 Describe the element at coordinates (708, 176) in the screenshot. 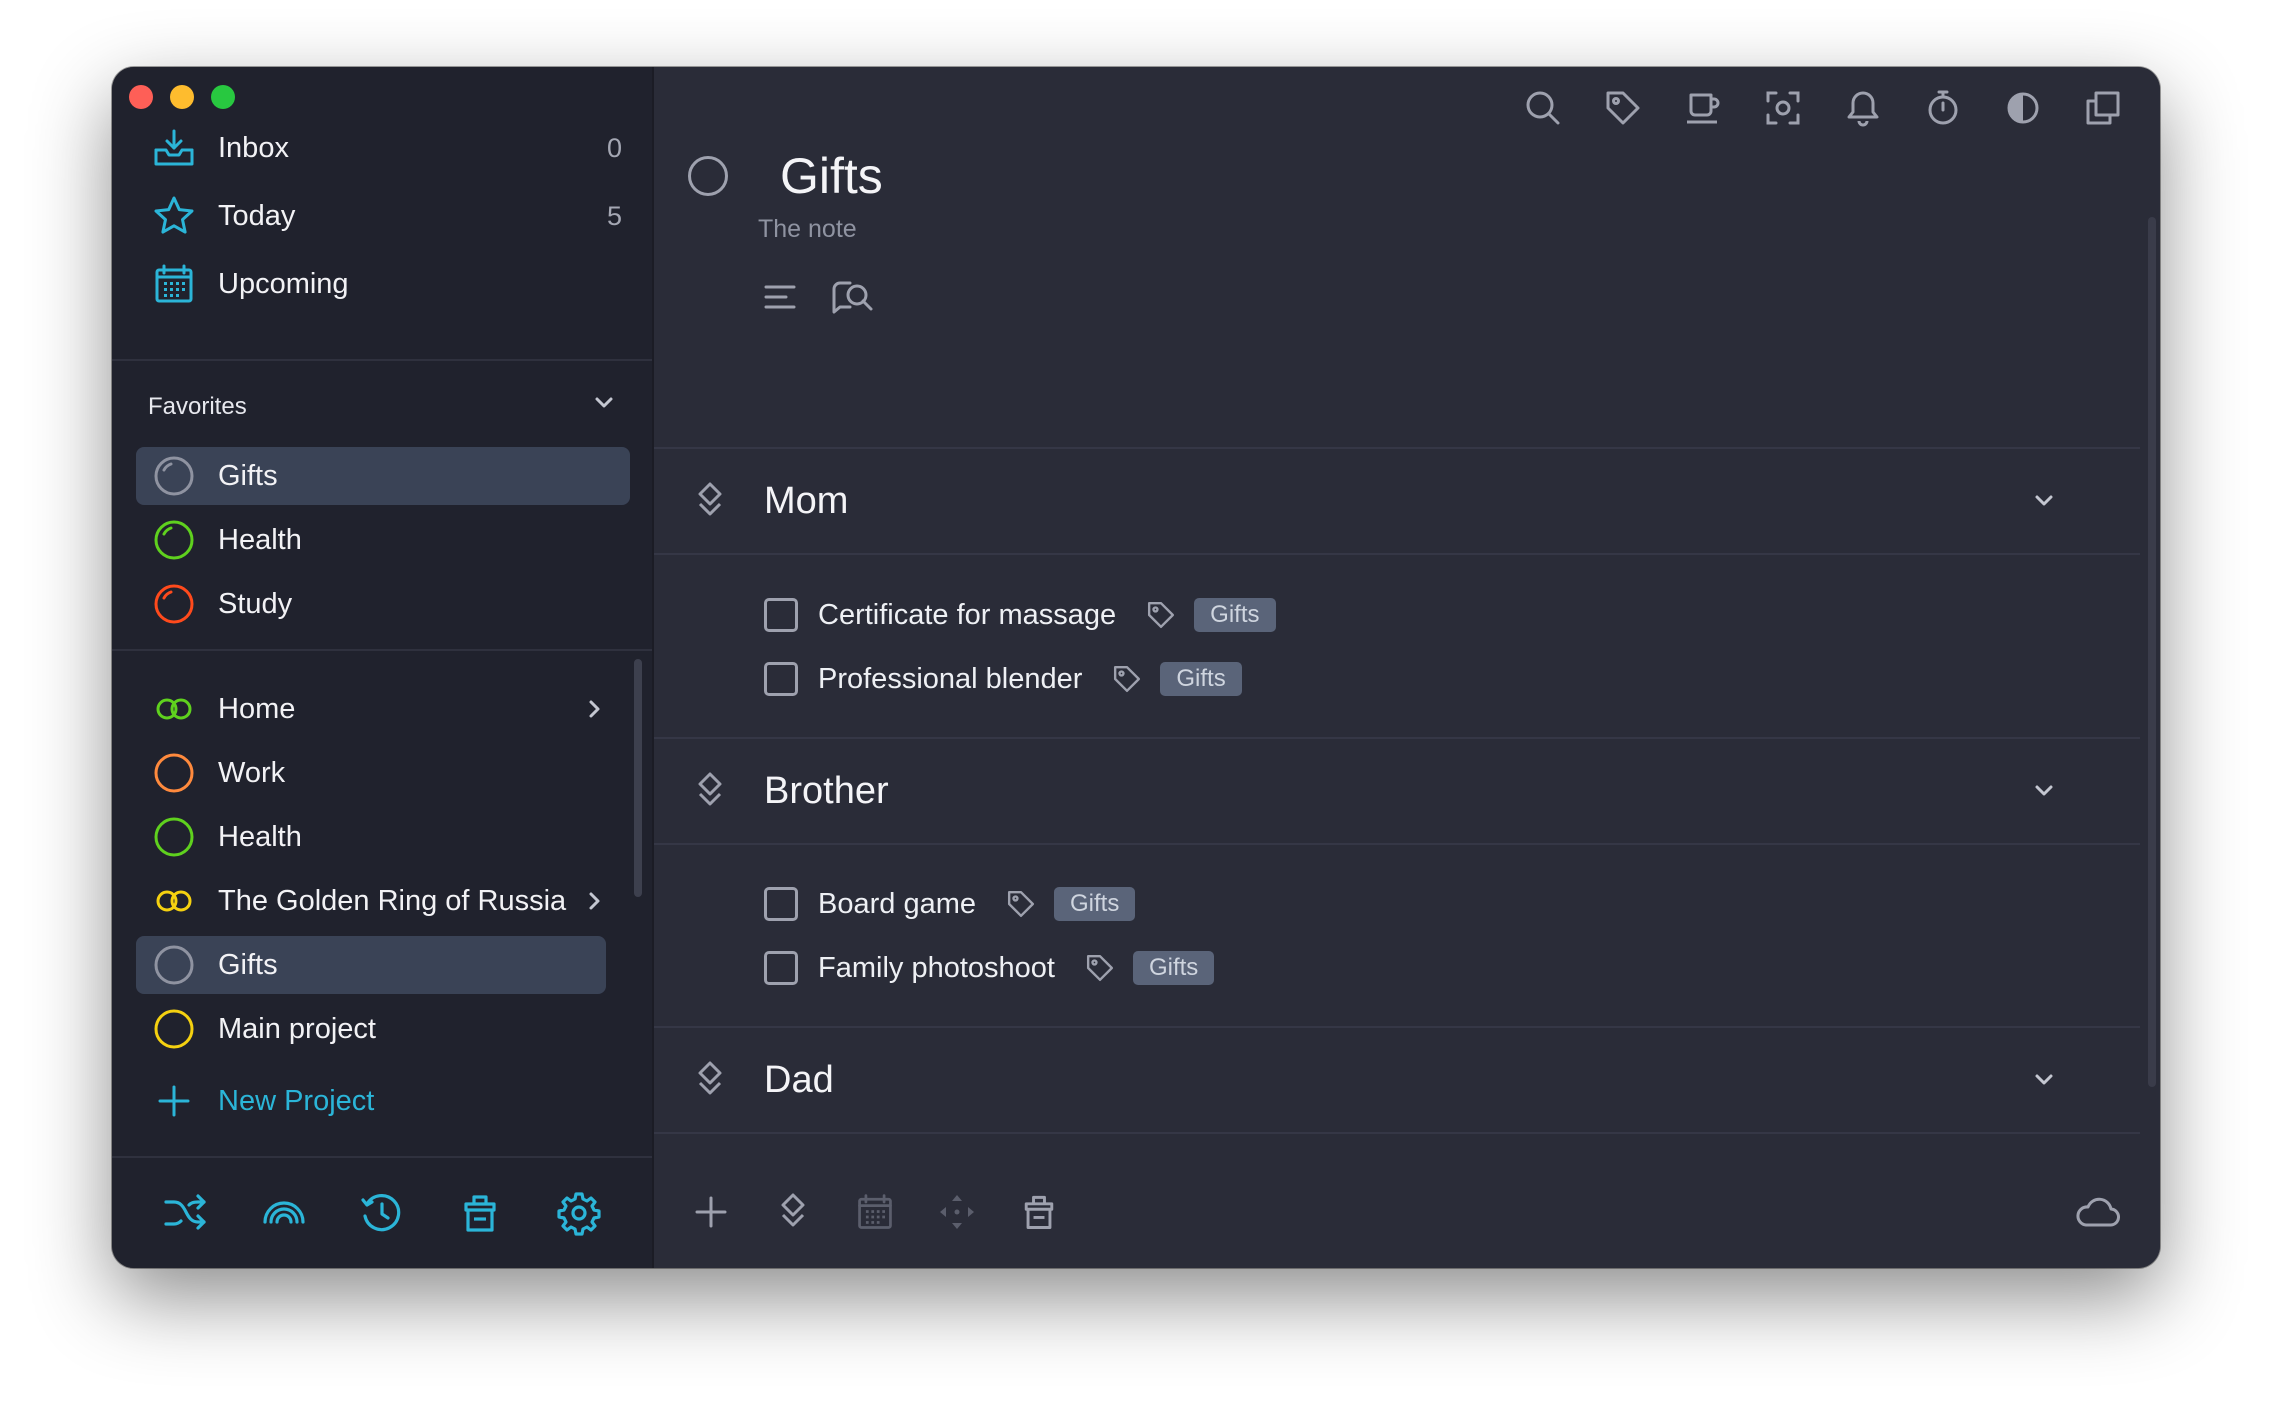

I see `project-status-circle` at that location.